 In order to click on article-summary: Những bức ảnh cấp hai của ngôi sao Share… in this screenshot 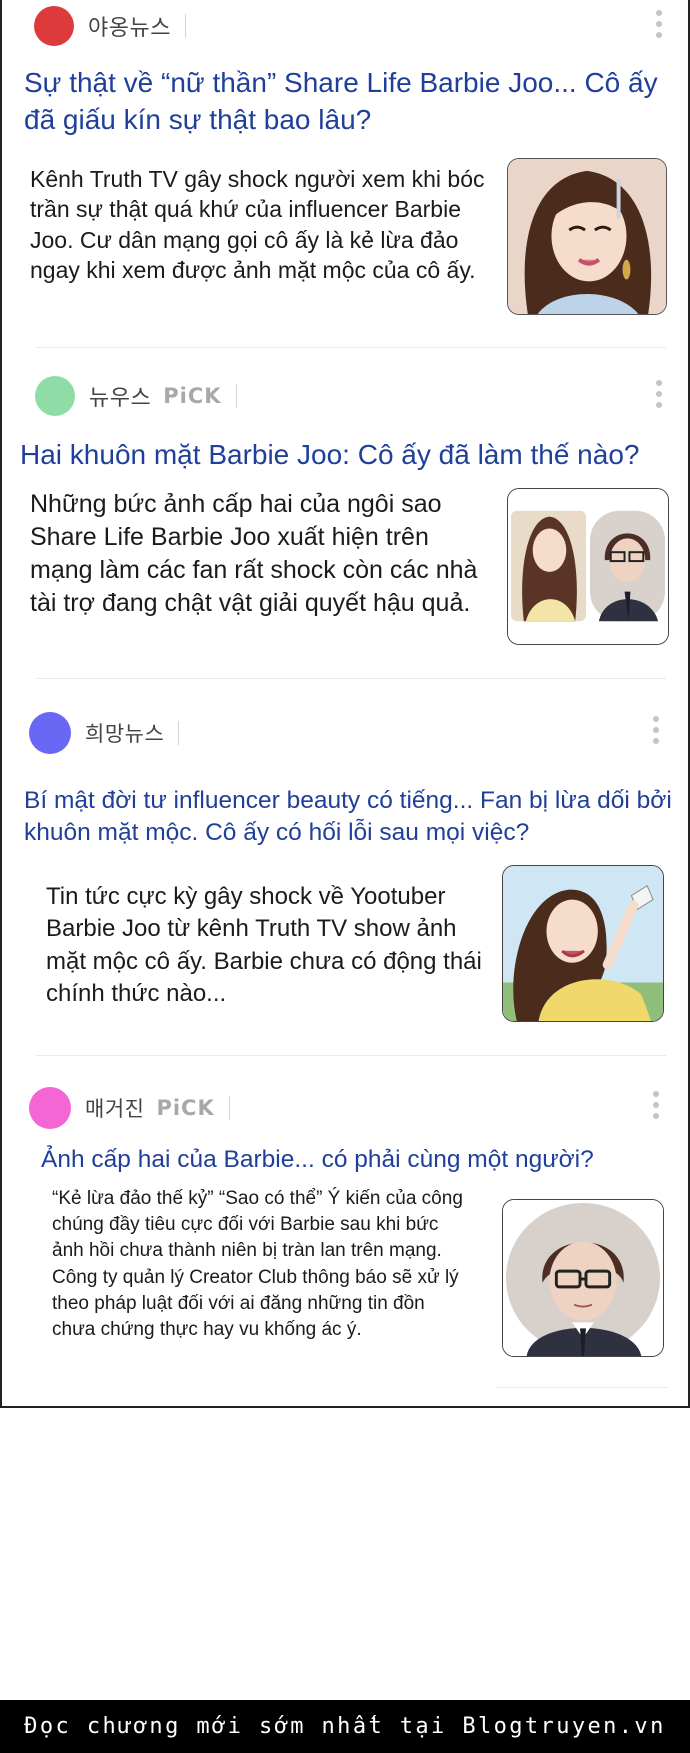, I will do `click(254, 553)`.